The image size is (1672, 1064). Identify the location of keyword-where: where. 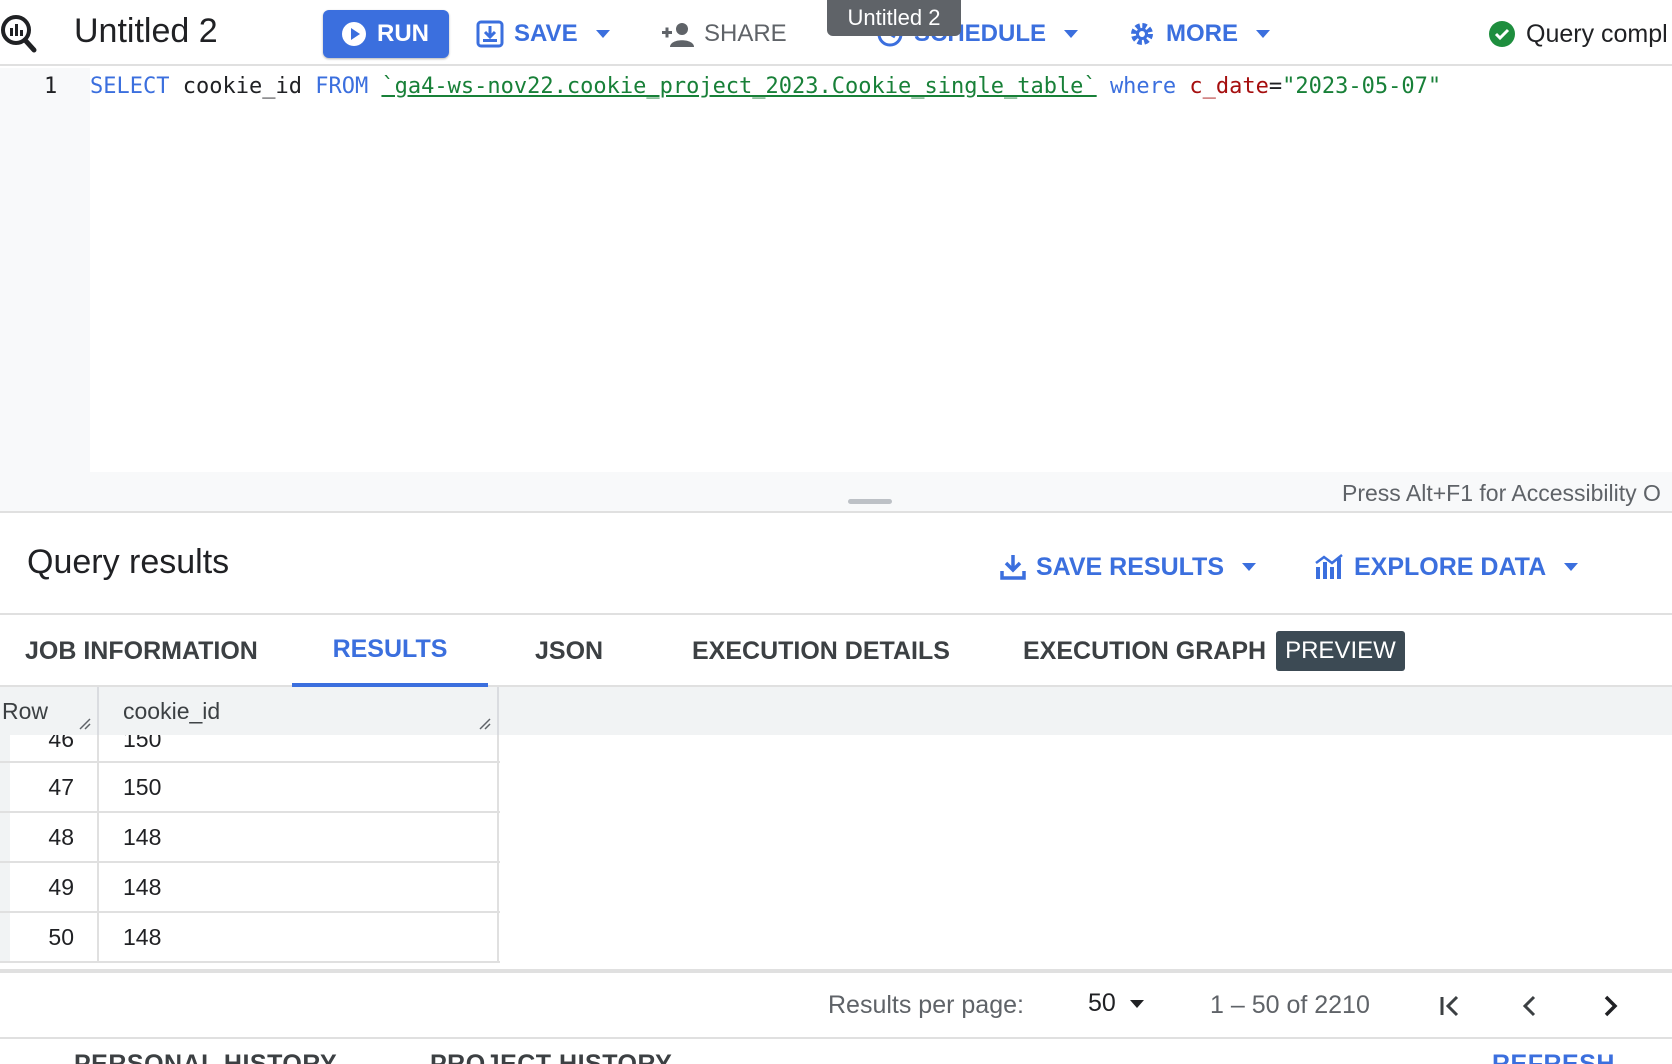
(1143, 86).